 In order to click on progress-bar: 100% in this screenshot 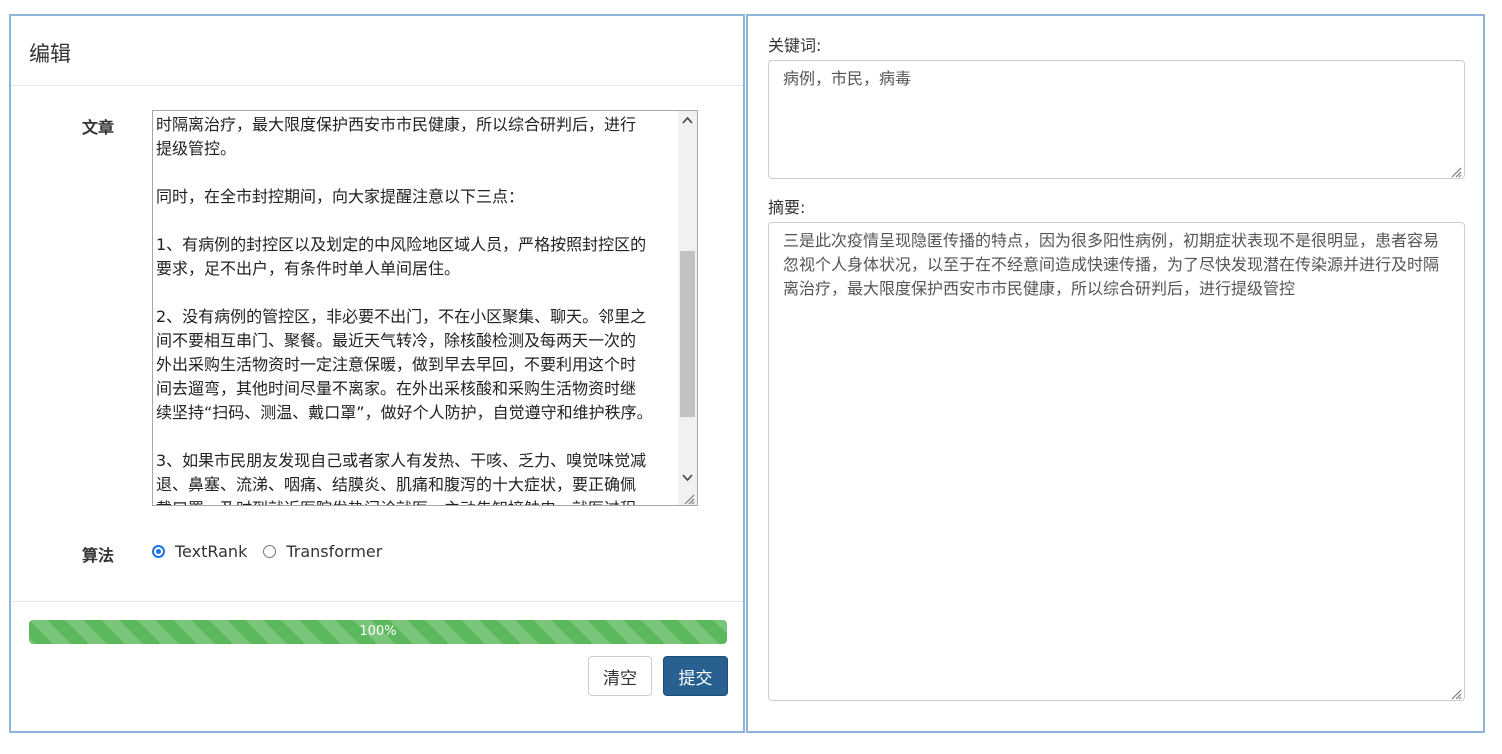, I will do `click(378, 632)`.